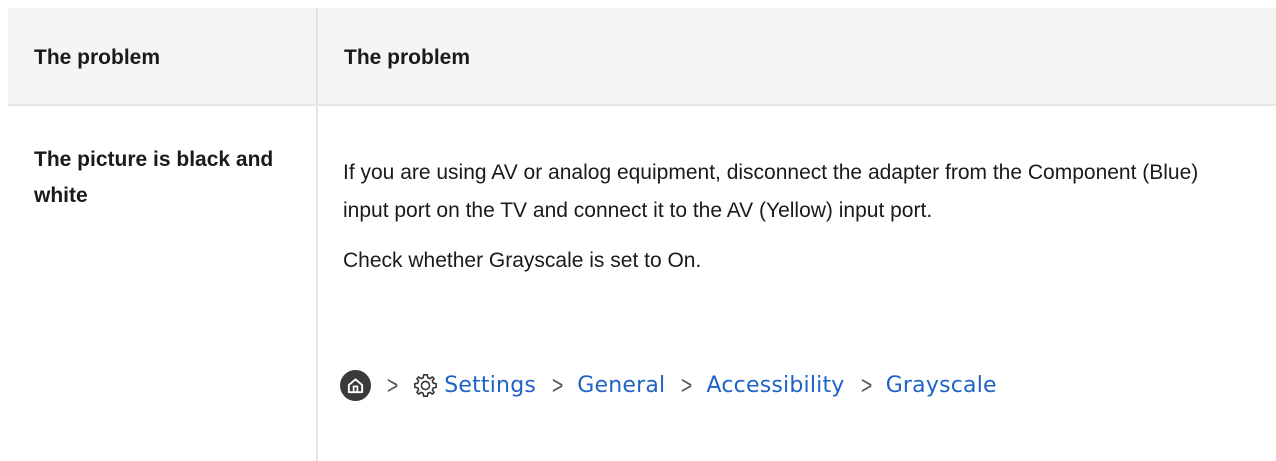 The width and height of the screenshot is (1276, 461). What do you see at coordinates (154, 177) in the screenshot?
I see `problem-cell: The picture is black and white` at bounding box center [154, 177].